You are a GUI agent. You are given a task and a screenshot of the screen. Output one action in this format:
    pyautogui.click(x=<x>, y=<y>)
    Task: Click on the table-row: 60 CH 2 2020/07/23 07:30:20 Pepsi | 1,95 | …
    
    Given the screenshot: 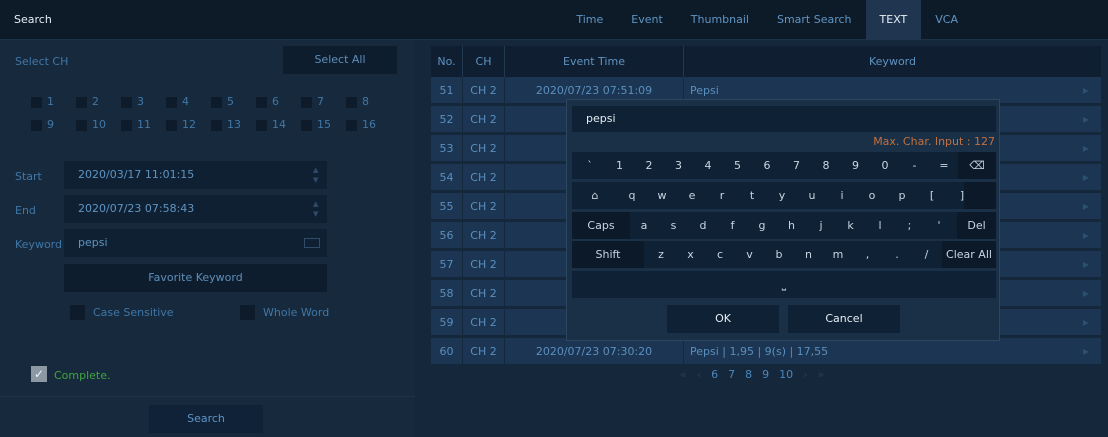 What is the action you would take?
    pyautogui.click(x=766, y=351)
    